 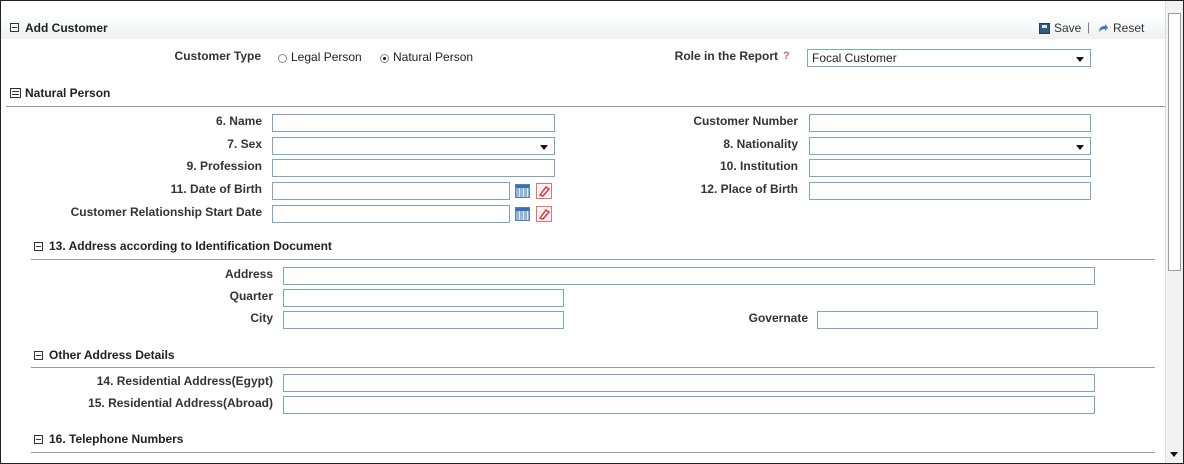 I want to click on address-label: Address, so click(x=248, y=274).